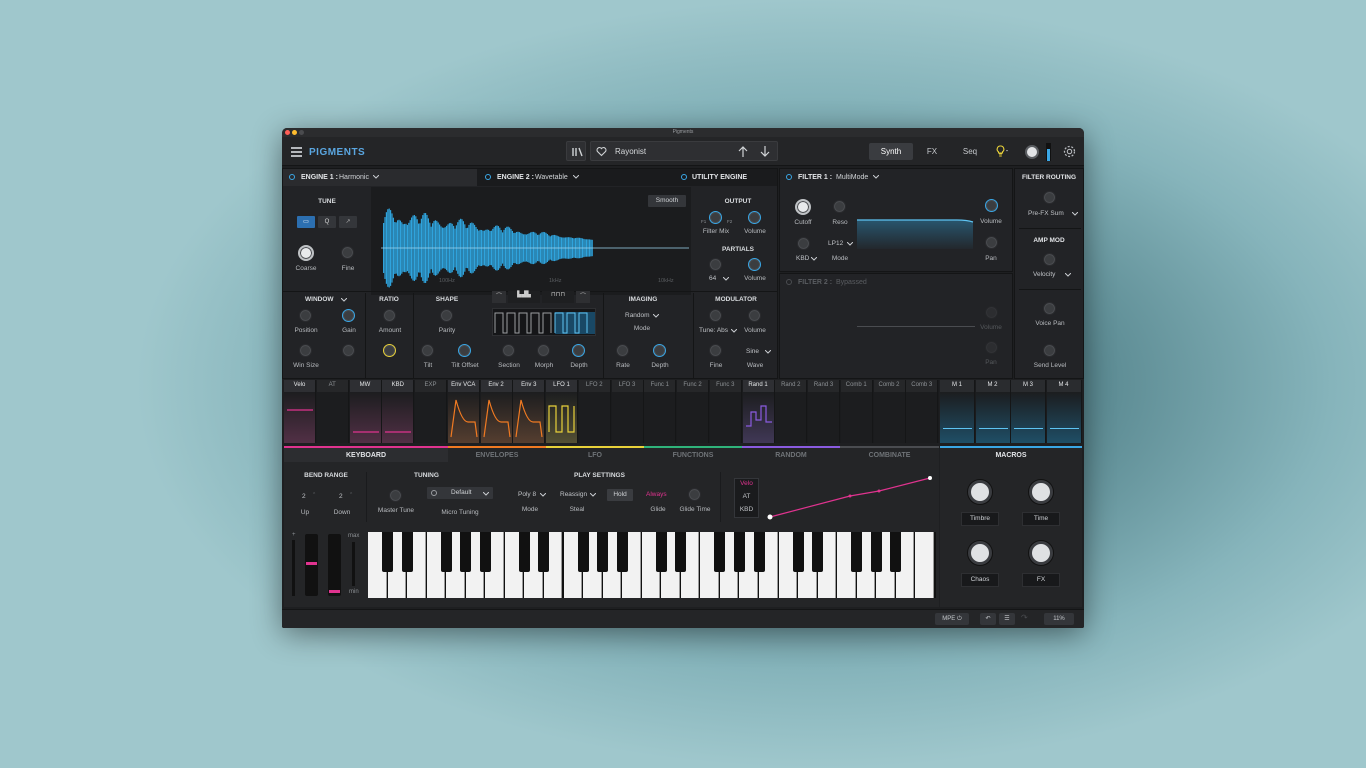 This screenshot has width=1366, height=768. Describe the element at coordinates (746, 483) in the screenshot. I see `velocity-option-velo: Velo` at that location.